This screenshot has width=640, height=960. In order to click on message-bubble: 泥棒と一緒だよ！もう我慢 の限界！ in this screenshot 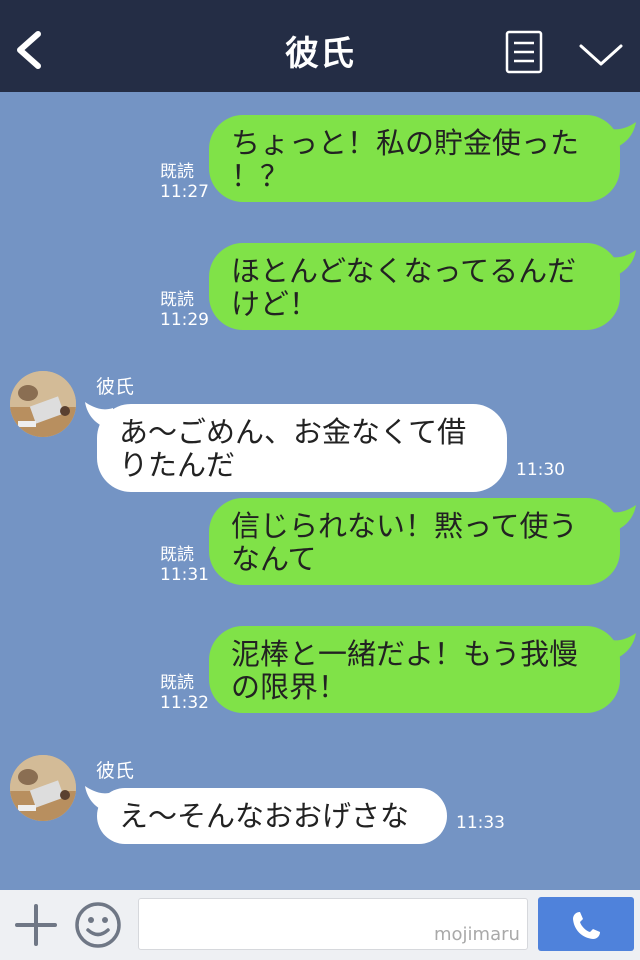, I will do `click(414, 669)`.